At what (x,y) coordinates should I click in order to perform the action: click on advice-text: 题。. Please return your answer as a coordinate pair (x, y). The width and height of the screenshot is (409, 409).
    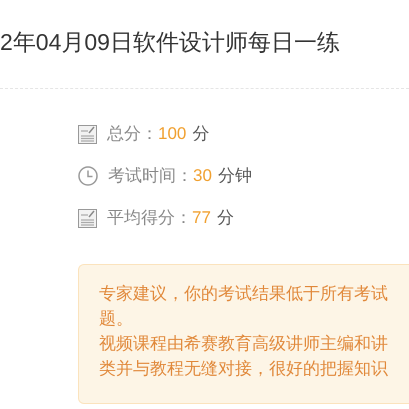
    Looking at the image, I should click on (116, 319).